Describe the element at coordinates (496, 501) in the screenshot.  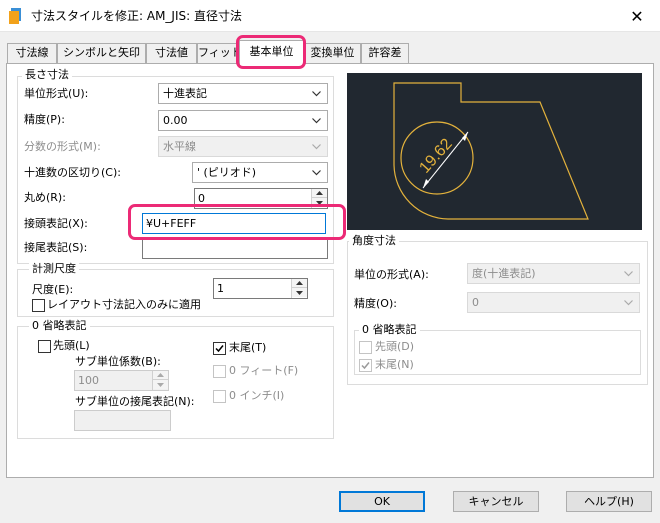
I see `cancel-button: キャンセル` at that location.